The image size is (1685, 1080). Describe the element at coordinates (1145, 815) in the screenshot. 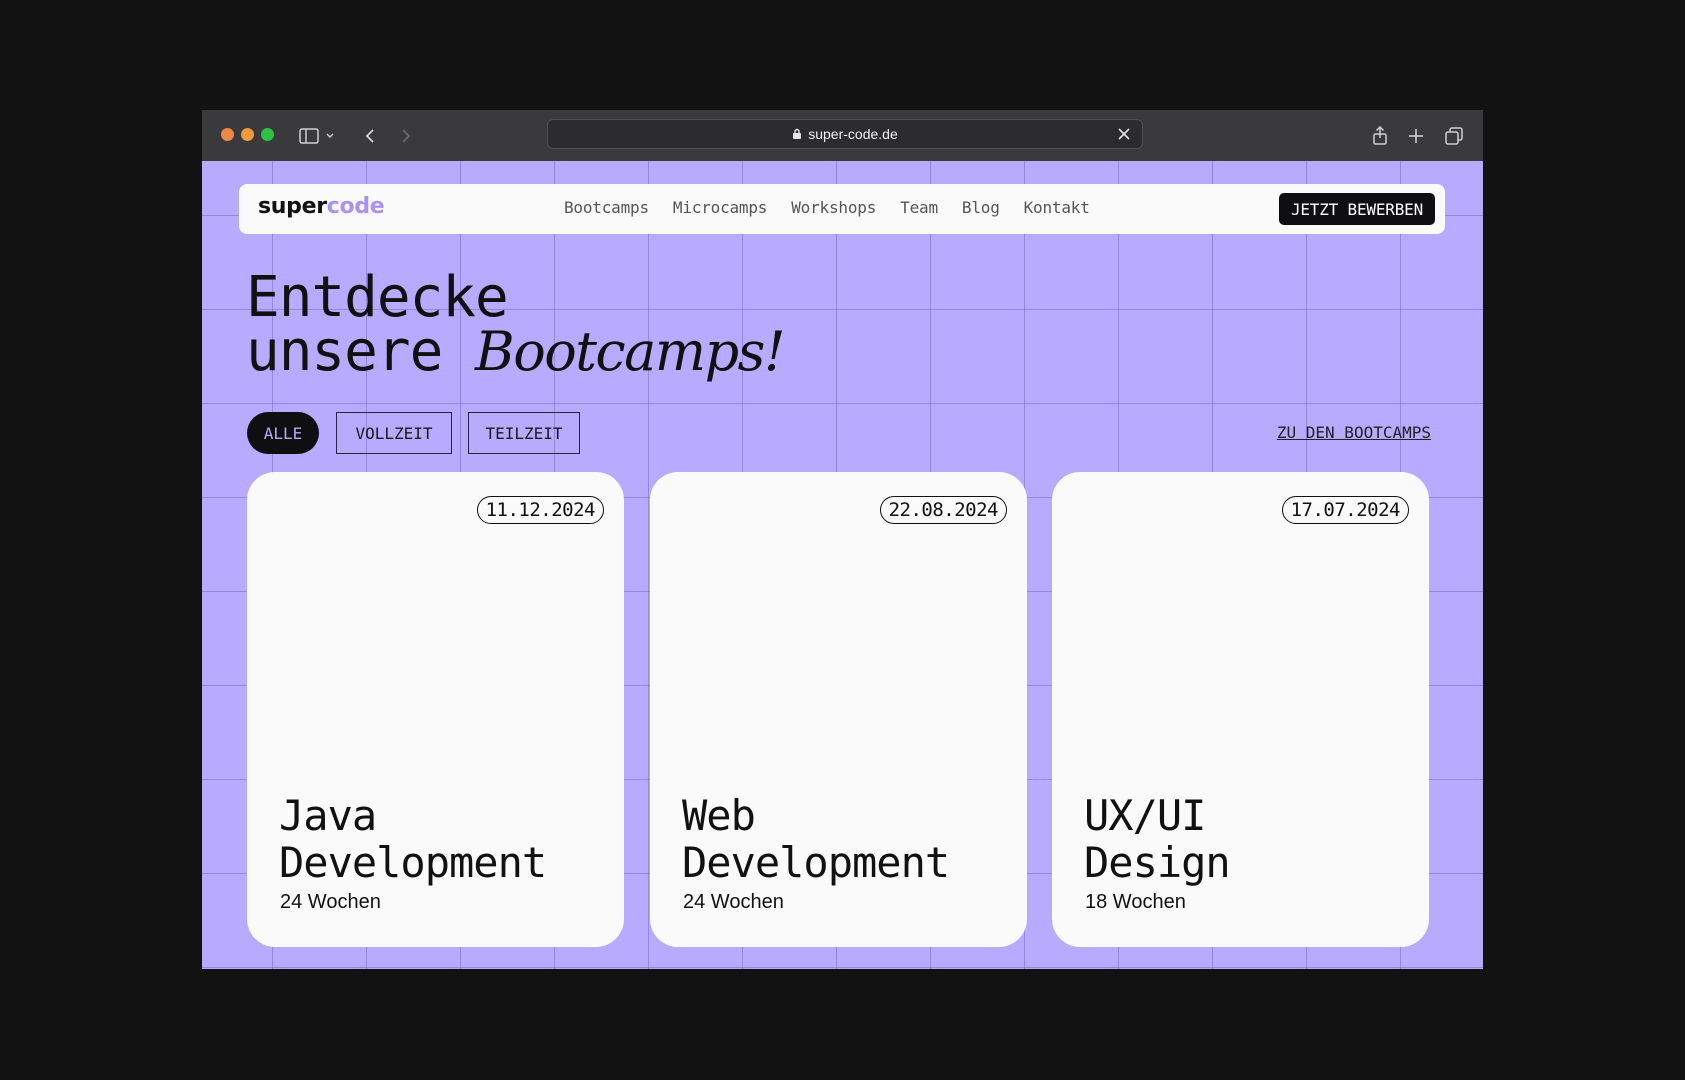

I see `card-title-line-1: UX/UI` at that location.